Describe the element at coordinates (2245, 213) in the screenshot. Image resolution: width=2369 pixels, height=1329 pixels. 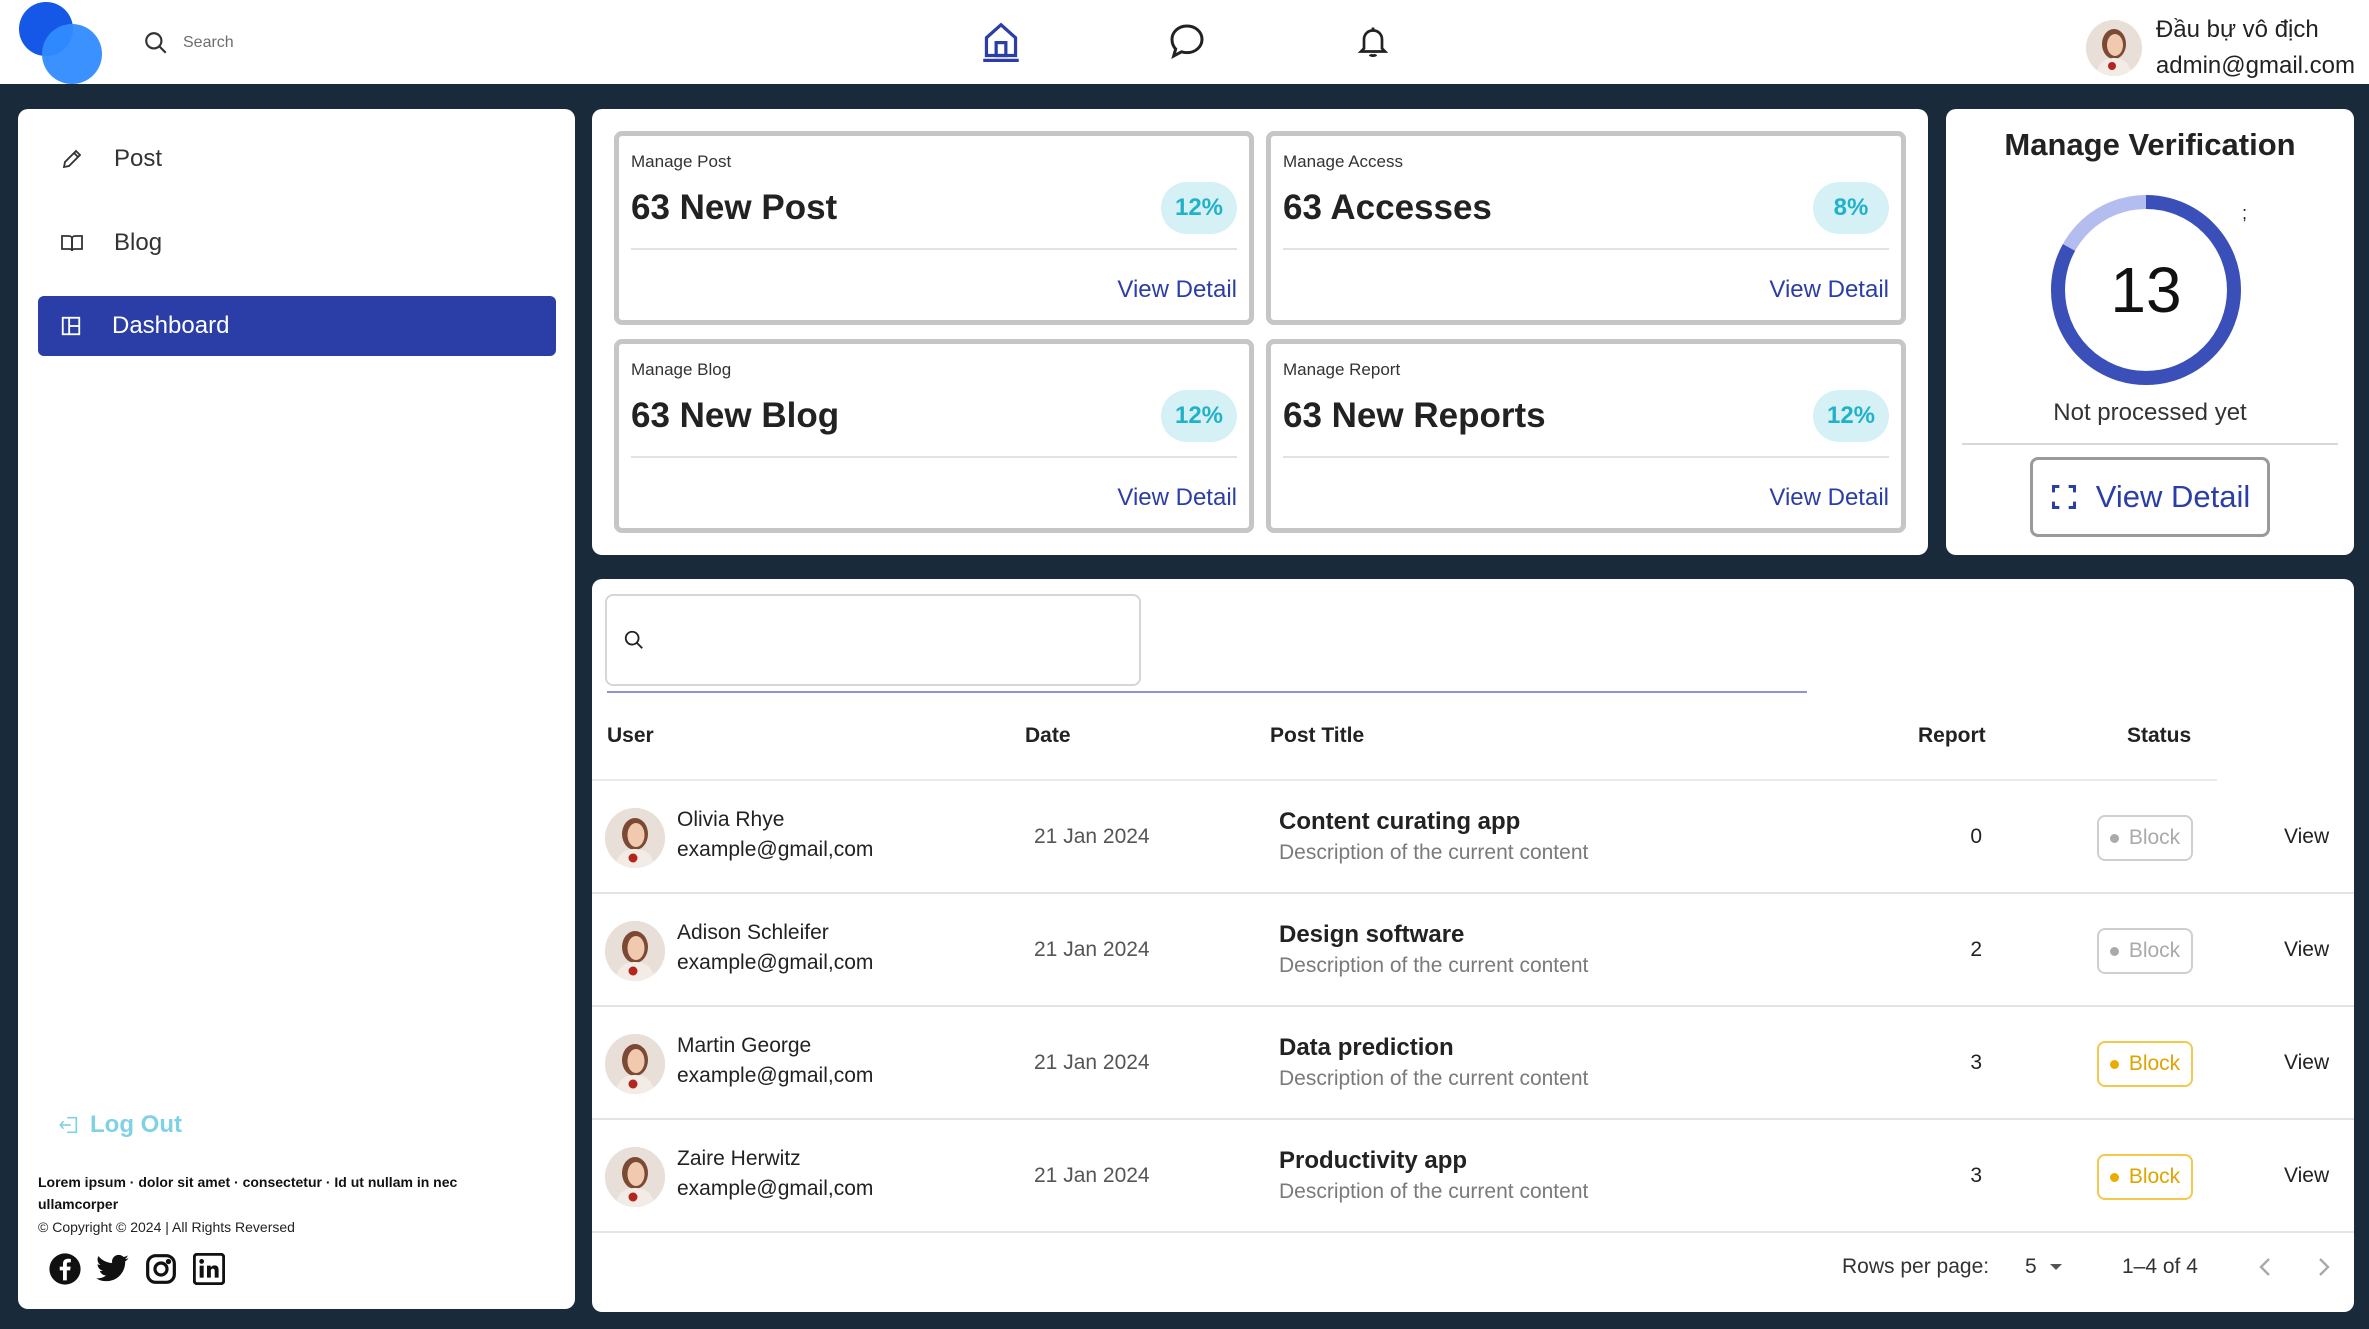
I see `verification-mark: ;` at that location.